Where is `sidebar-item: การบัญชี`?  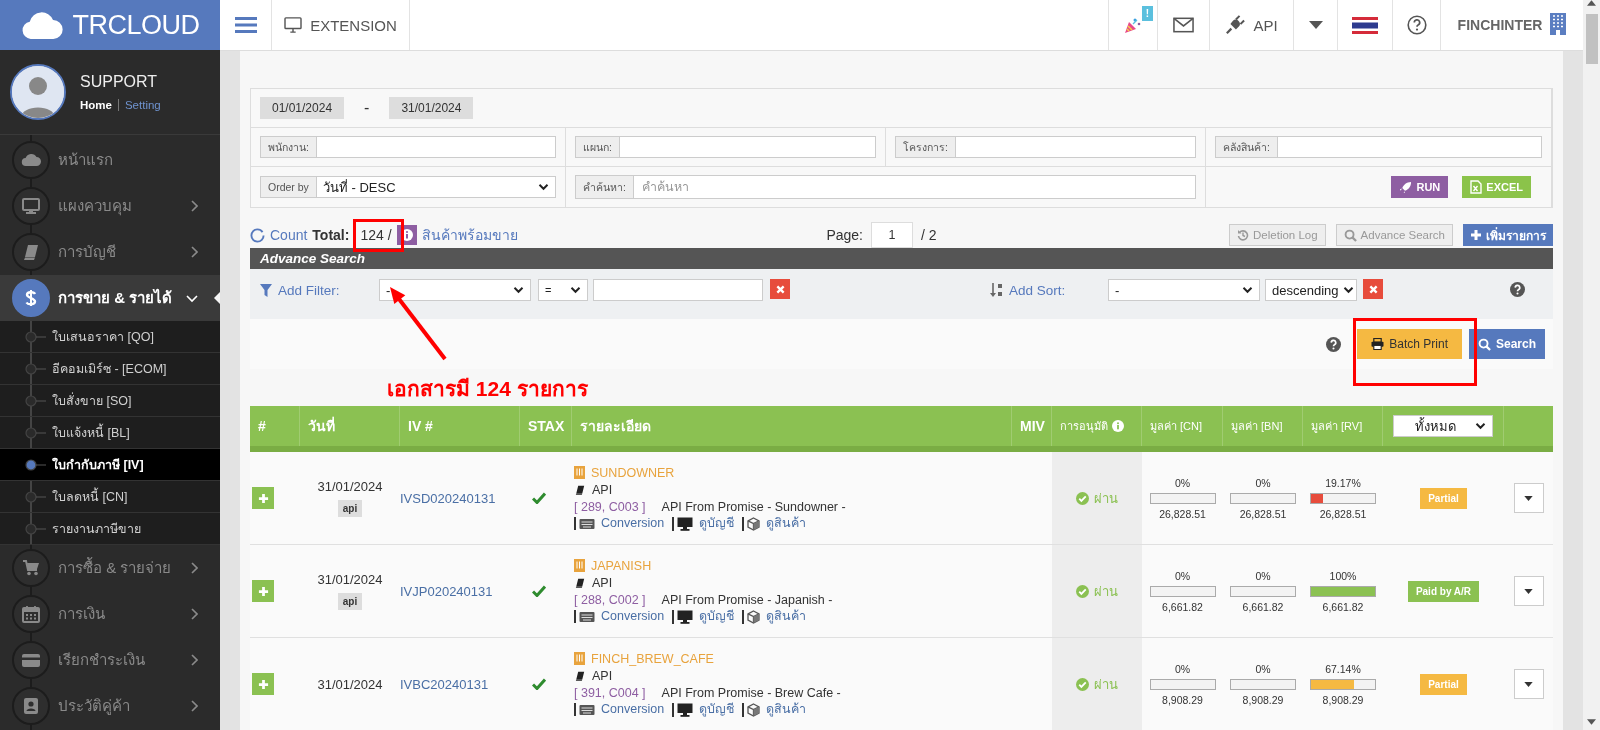 sidebar-item: การบัญชี is located at coordinates (110, 252).